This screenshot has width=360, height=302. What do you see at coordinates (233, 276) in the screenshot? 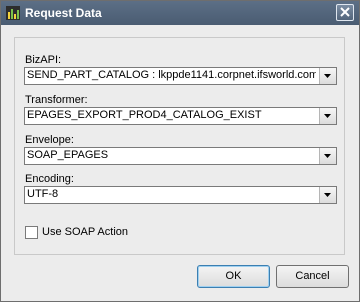
I see `ok-button: OK` at bounding box center [233, 276].